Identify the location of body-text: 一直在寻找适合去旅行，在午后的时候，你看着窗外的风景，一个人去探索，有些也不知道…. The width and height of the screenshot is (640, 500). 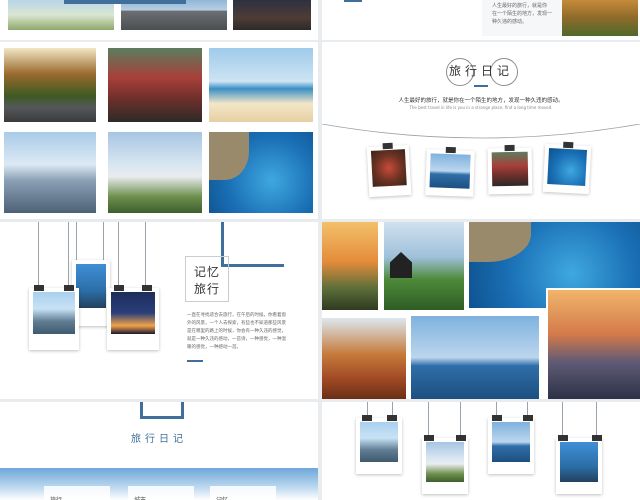
(236, 331).